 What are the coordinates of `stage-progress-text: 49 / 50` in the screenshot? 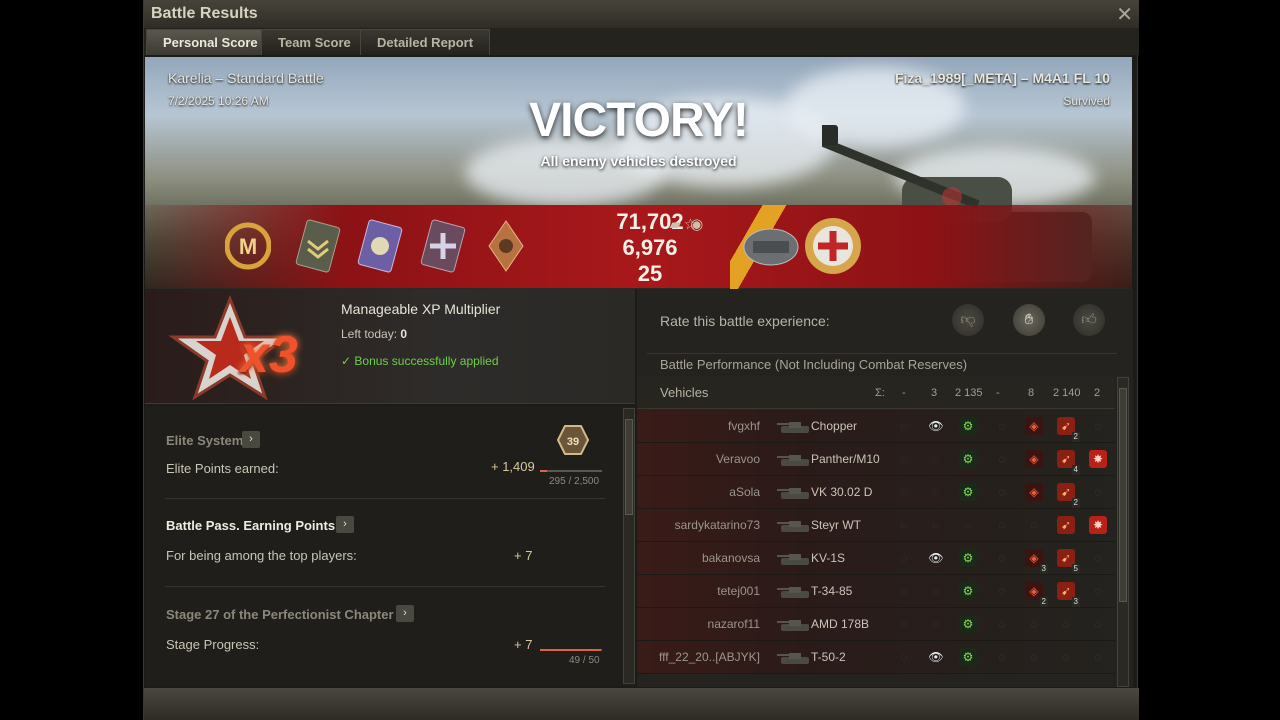 It's located at (584, 660).